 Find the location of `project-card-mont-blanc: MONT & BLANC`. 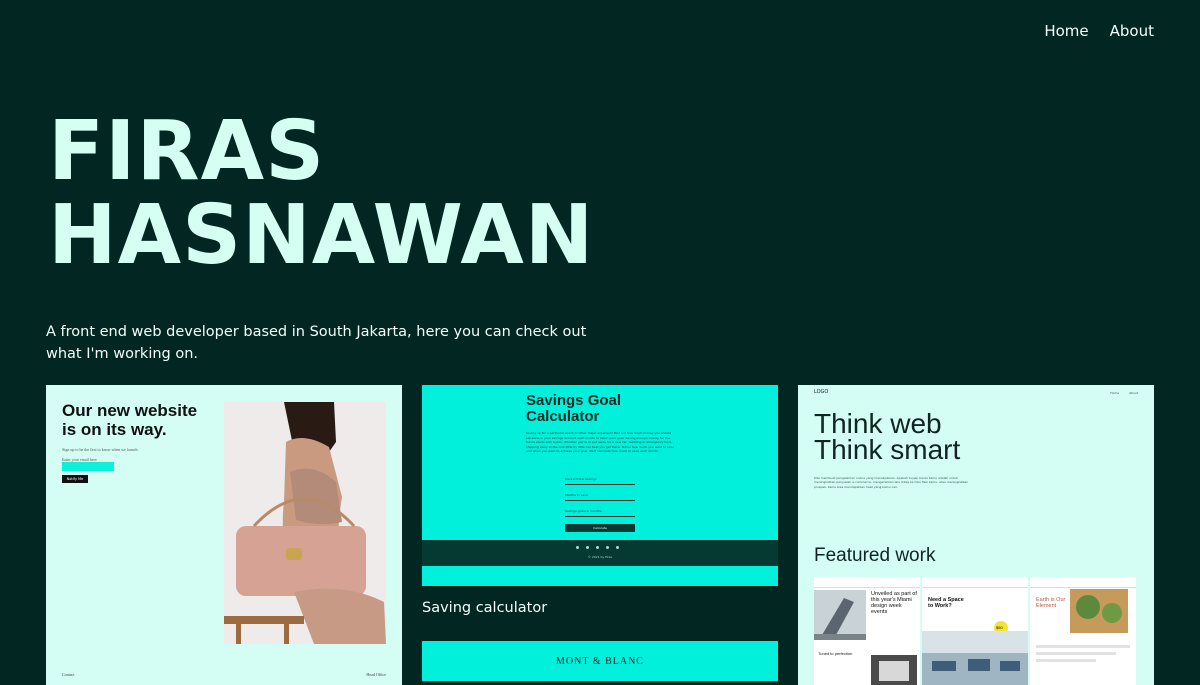

project-card-mont-blanc: MONT & BLANC is located at coordinates (600, 661).